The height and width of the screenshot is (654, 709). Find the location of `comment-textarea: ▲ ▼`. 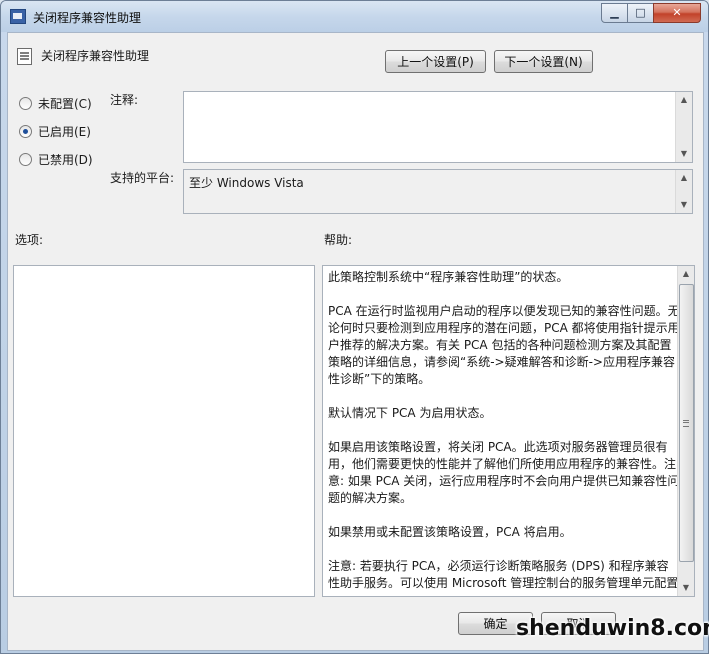

comment-textarea: ▲ ▼ is located at coordinates (438, 127).